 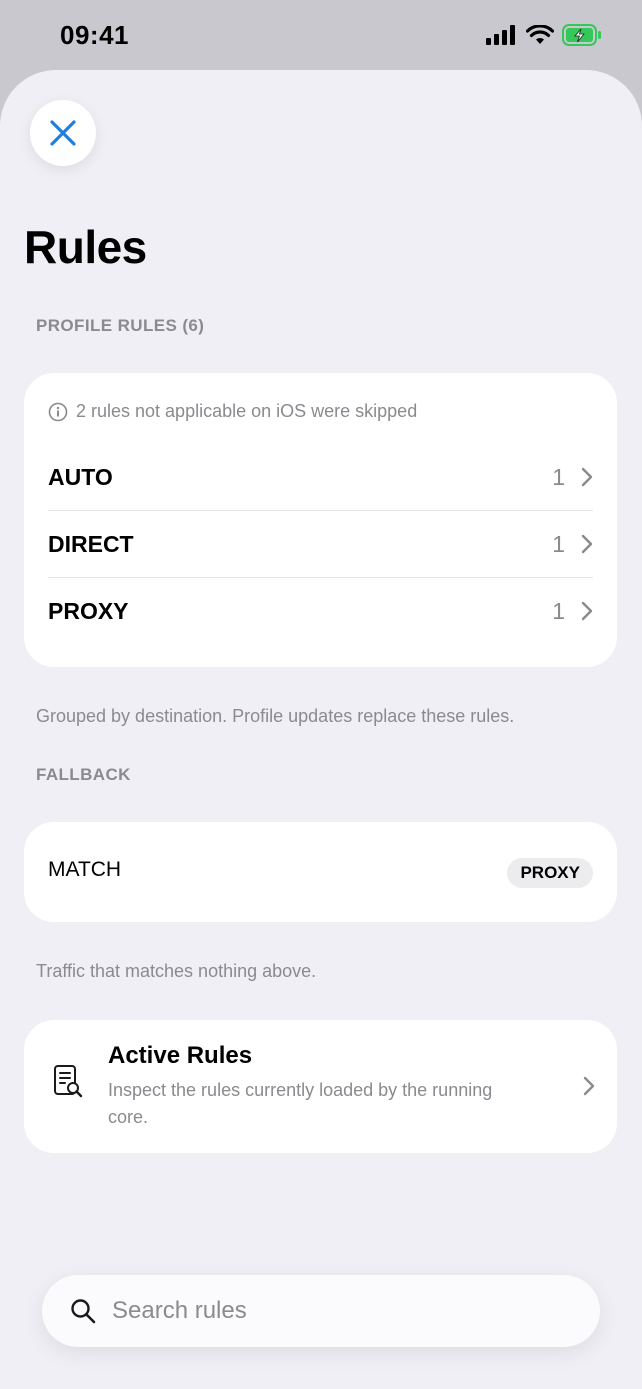 I want to click on fallback-header: FALLBACK, so click(x=83, y=774).